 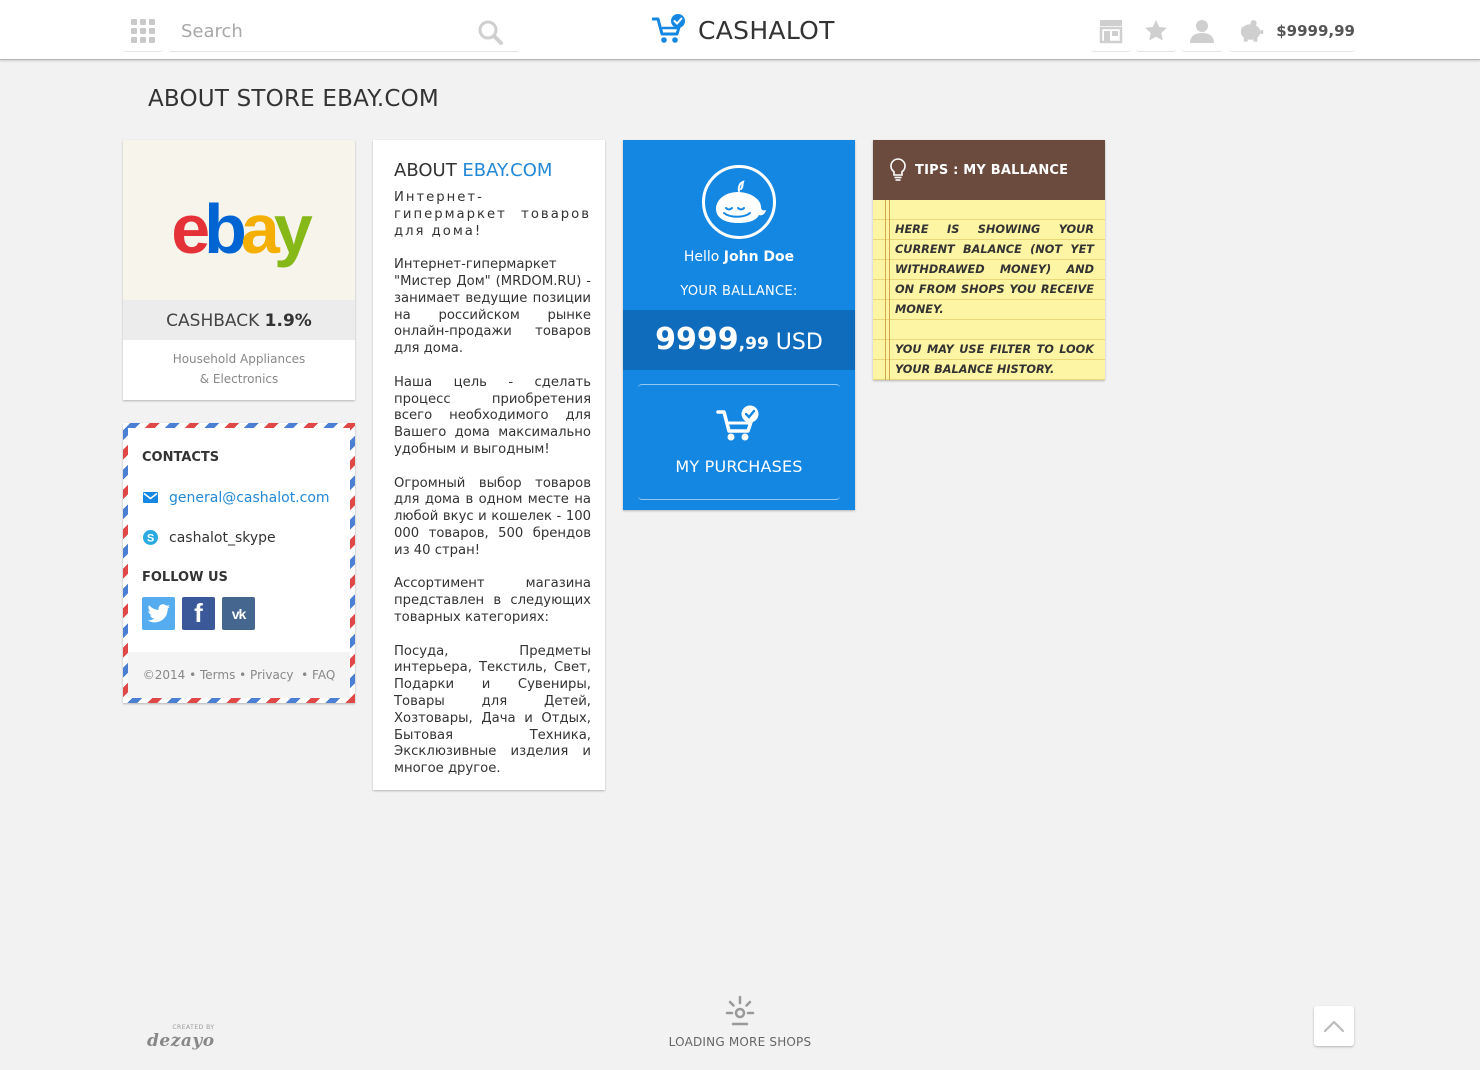 What do you see at coordinates (740, 1042) in the screenshot?
I see `loading-label: LOADING MORE SHOPS` at bounding box center [740, 1042].